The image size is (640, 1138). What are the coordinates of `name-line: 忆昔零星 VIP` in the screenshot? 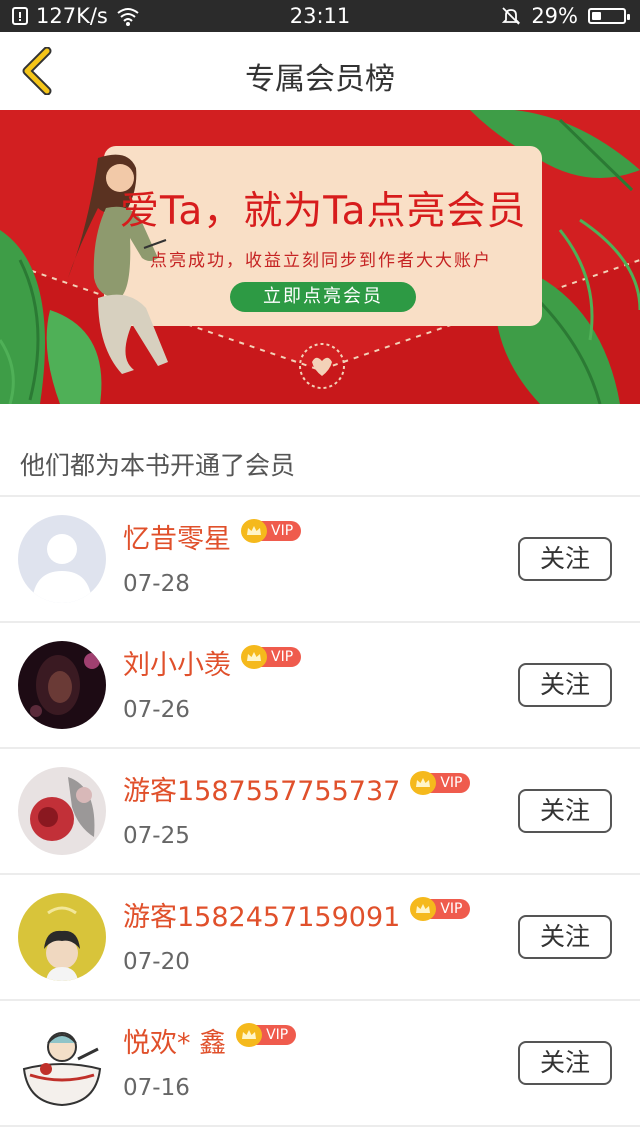 It's located at (212, 538).